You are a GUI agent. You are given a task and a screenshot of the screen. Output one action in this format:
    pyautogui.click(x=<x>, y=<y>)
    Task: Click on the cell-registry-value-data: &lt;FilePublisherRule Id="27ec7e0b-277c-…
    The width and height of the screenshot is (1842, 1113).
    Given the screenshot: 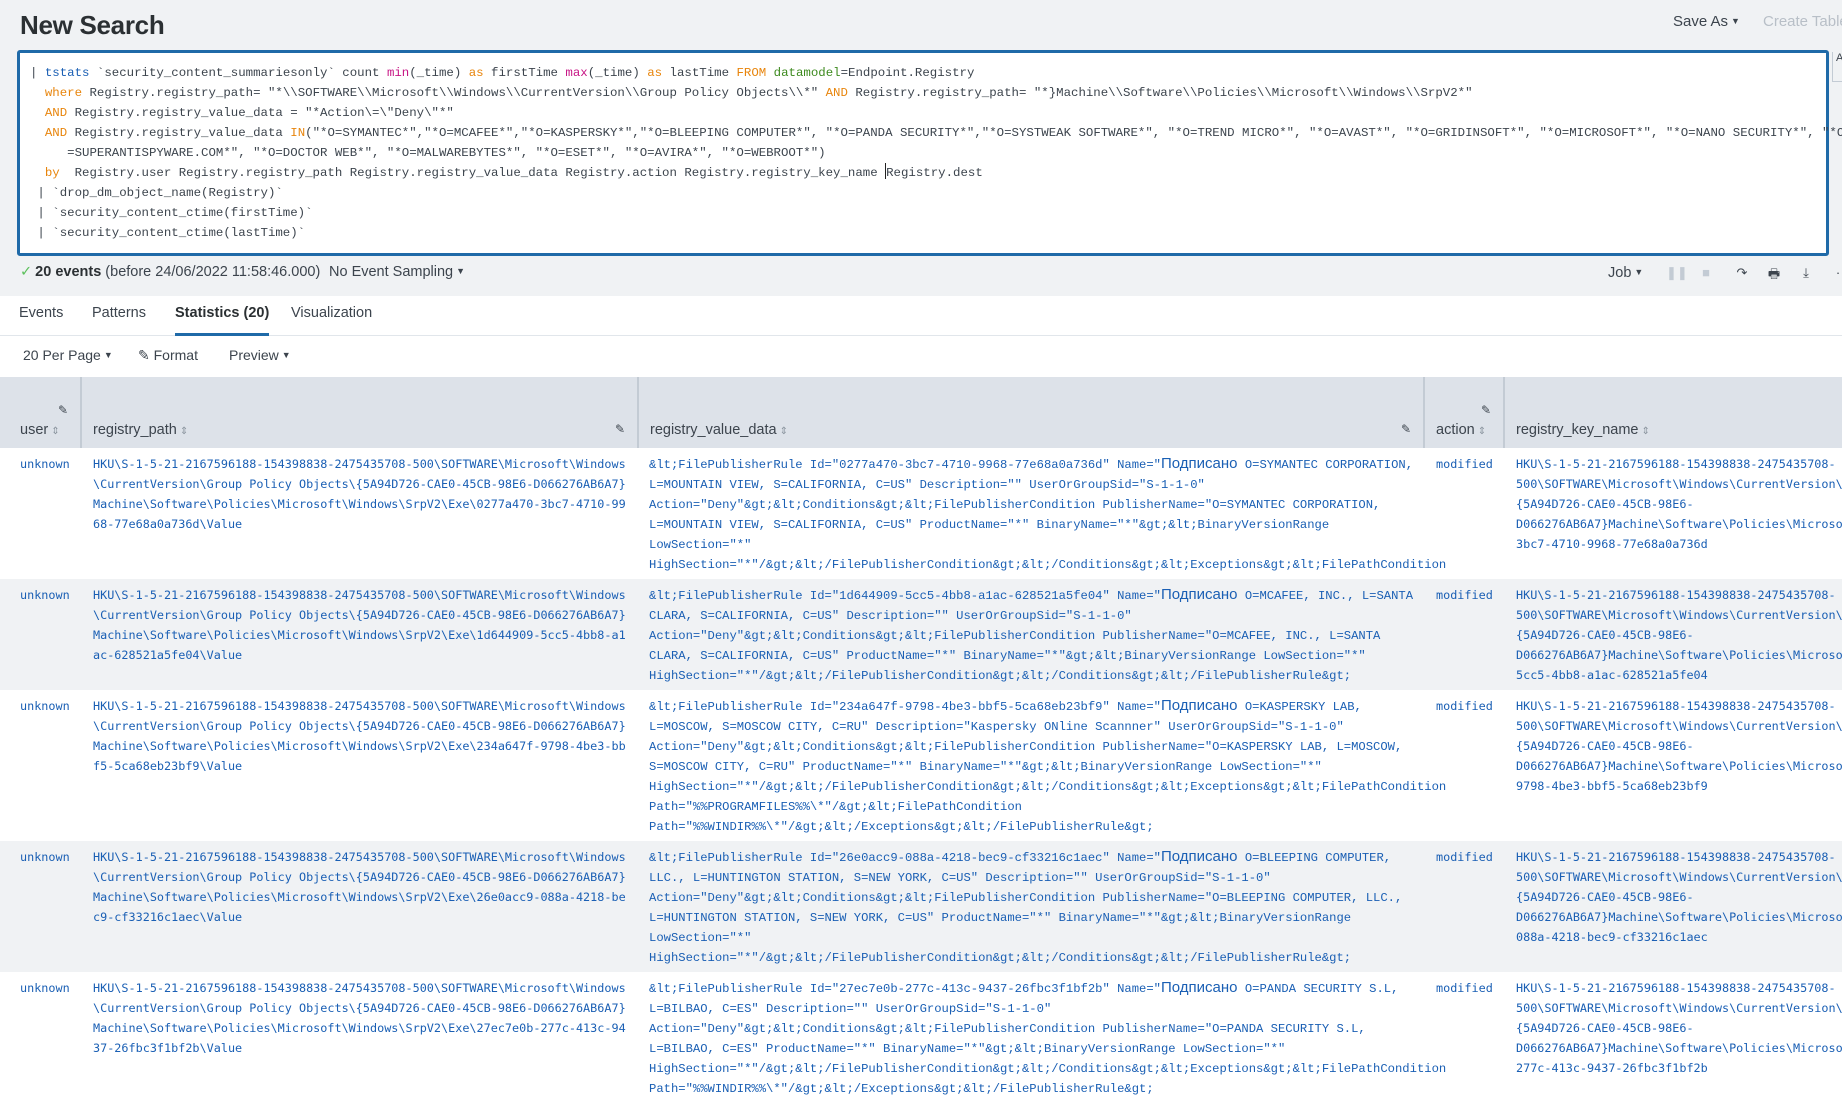 What is the action you would take?
    pyautogui.click(x=1047, y=1038)
    